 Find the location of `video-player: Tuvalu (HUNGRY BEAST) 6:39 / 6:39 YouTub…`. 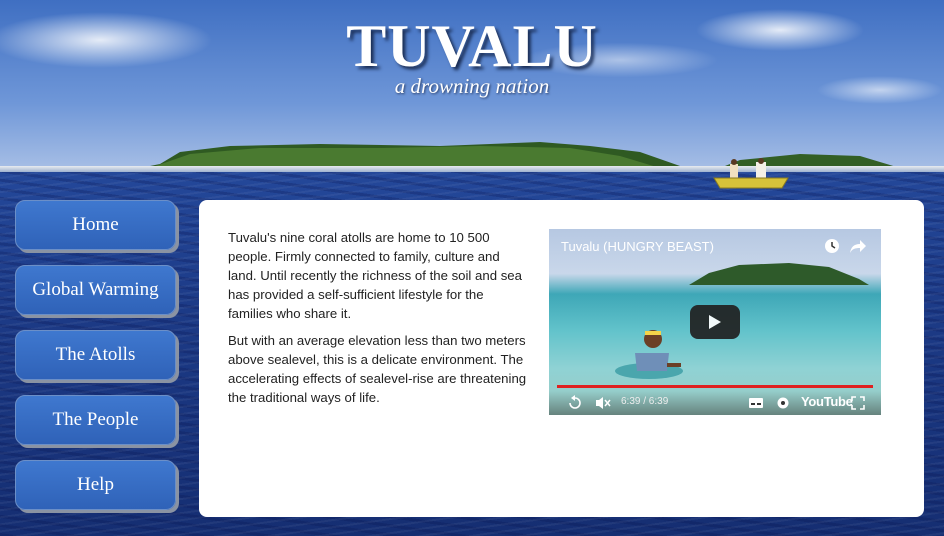

video-player: Tuvalu (HUNGRY BEAST) 6:39 / 6:39 YouTub… is located at coordinates (715, 322).